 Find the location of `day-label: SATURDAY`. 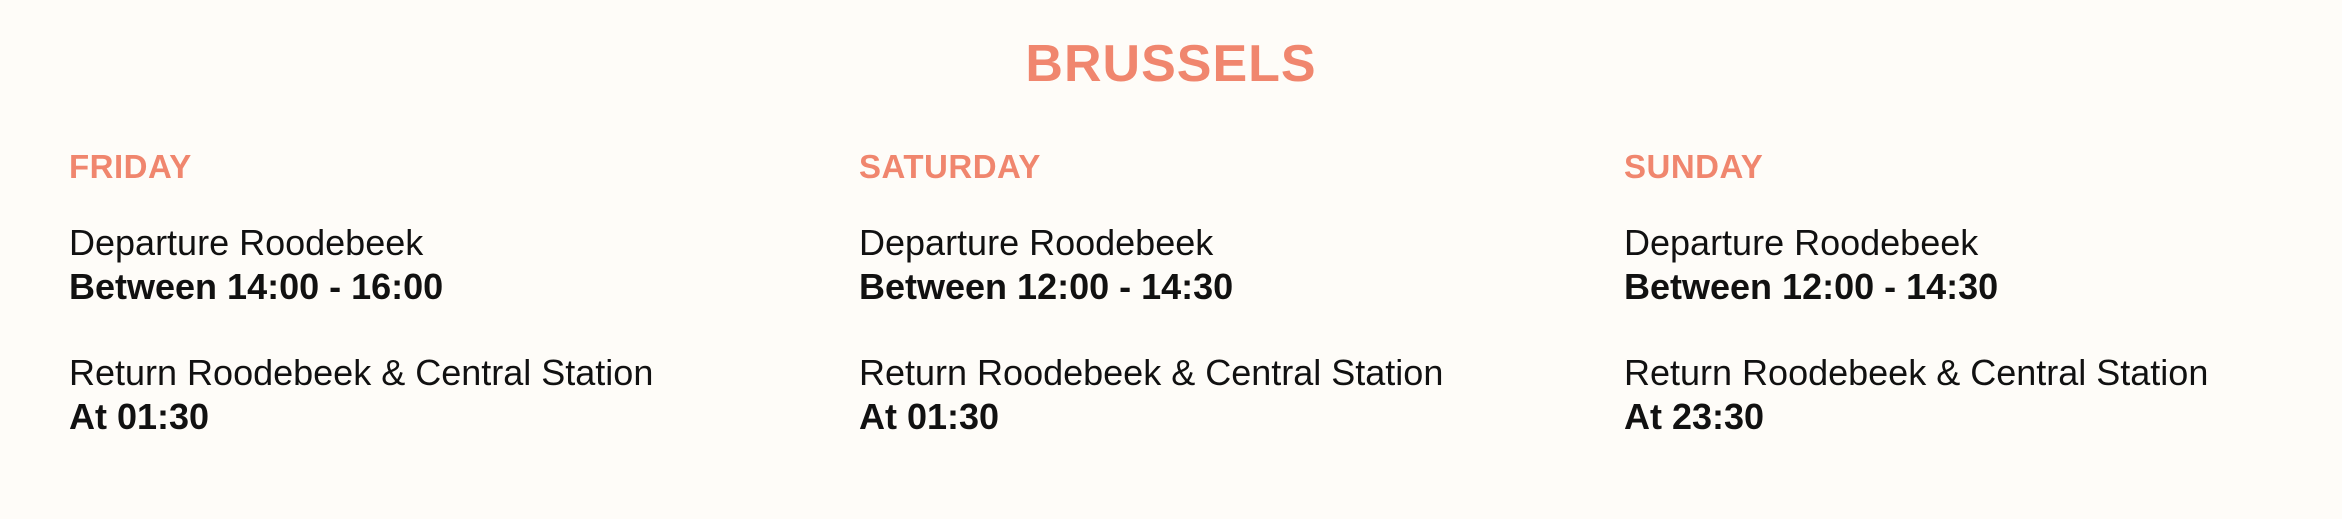

day-label: SATURDAY is located at coordinates (950, 166).